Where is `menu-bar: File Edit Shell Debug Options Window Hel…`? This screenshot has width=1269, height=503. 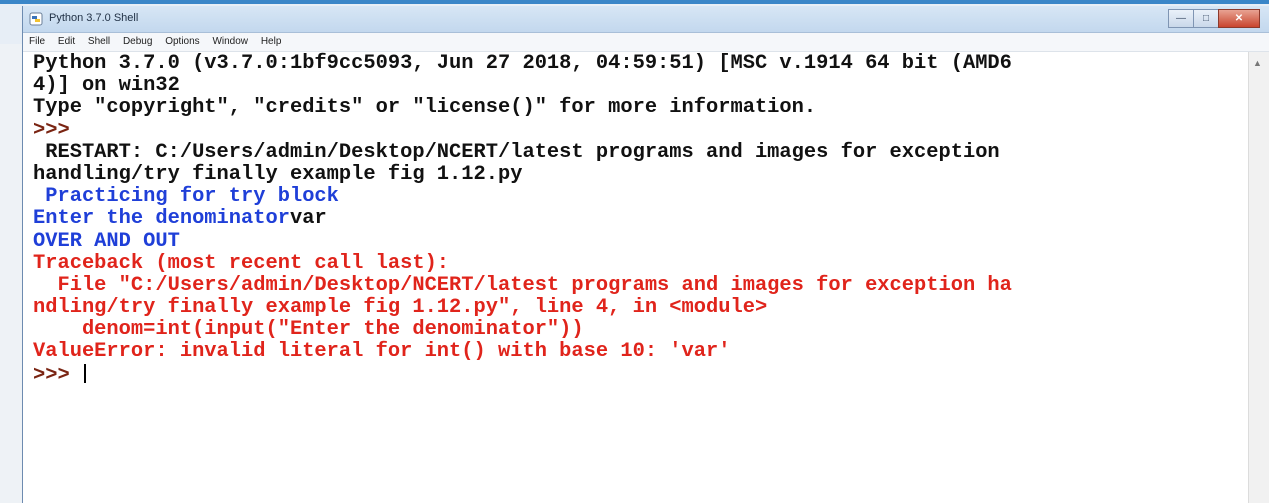
menu-bar: File Edit Shell Debug Options Window Hel… is located at coordinates (646, 42).